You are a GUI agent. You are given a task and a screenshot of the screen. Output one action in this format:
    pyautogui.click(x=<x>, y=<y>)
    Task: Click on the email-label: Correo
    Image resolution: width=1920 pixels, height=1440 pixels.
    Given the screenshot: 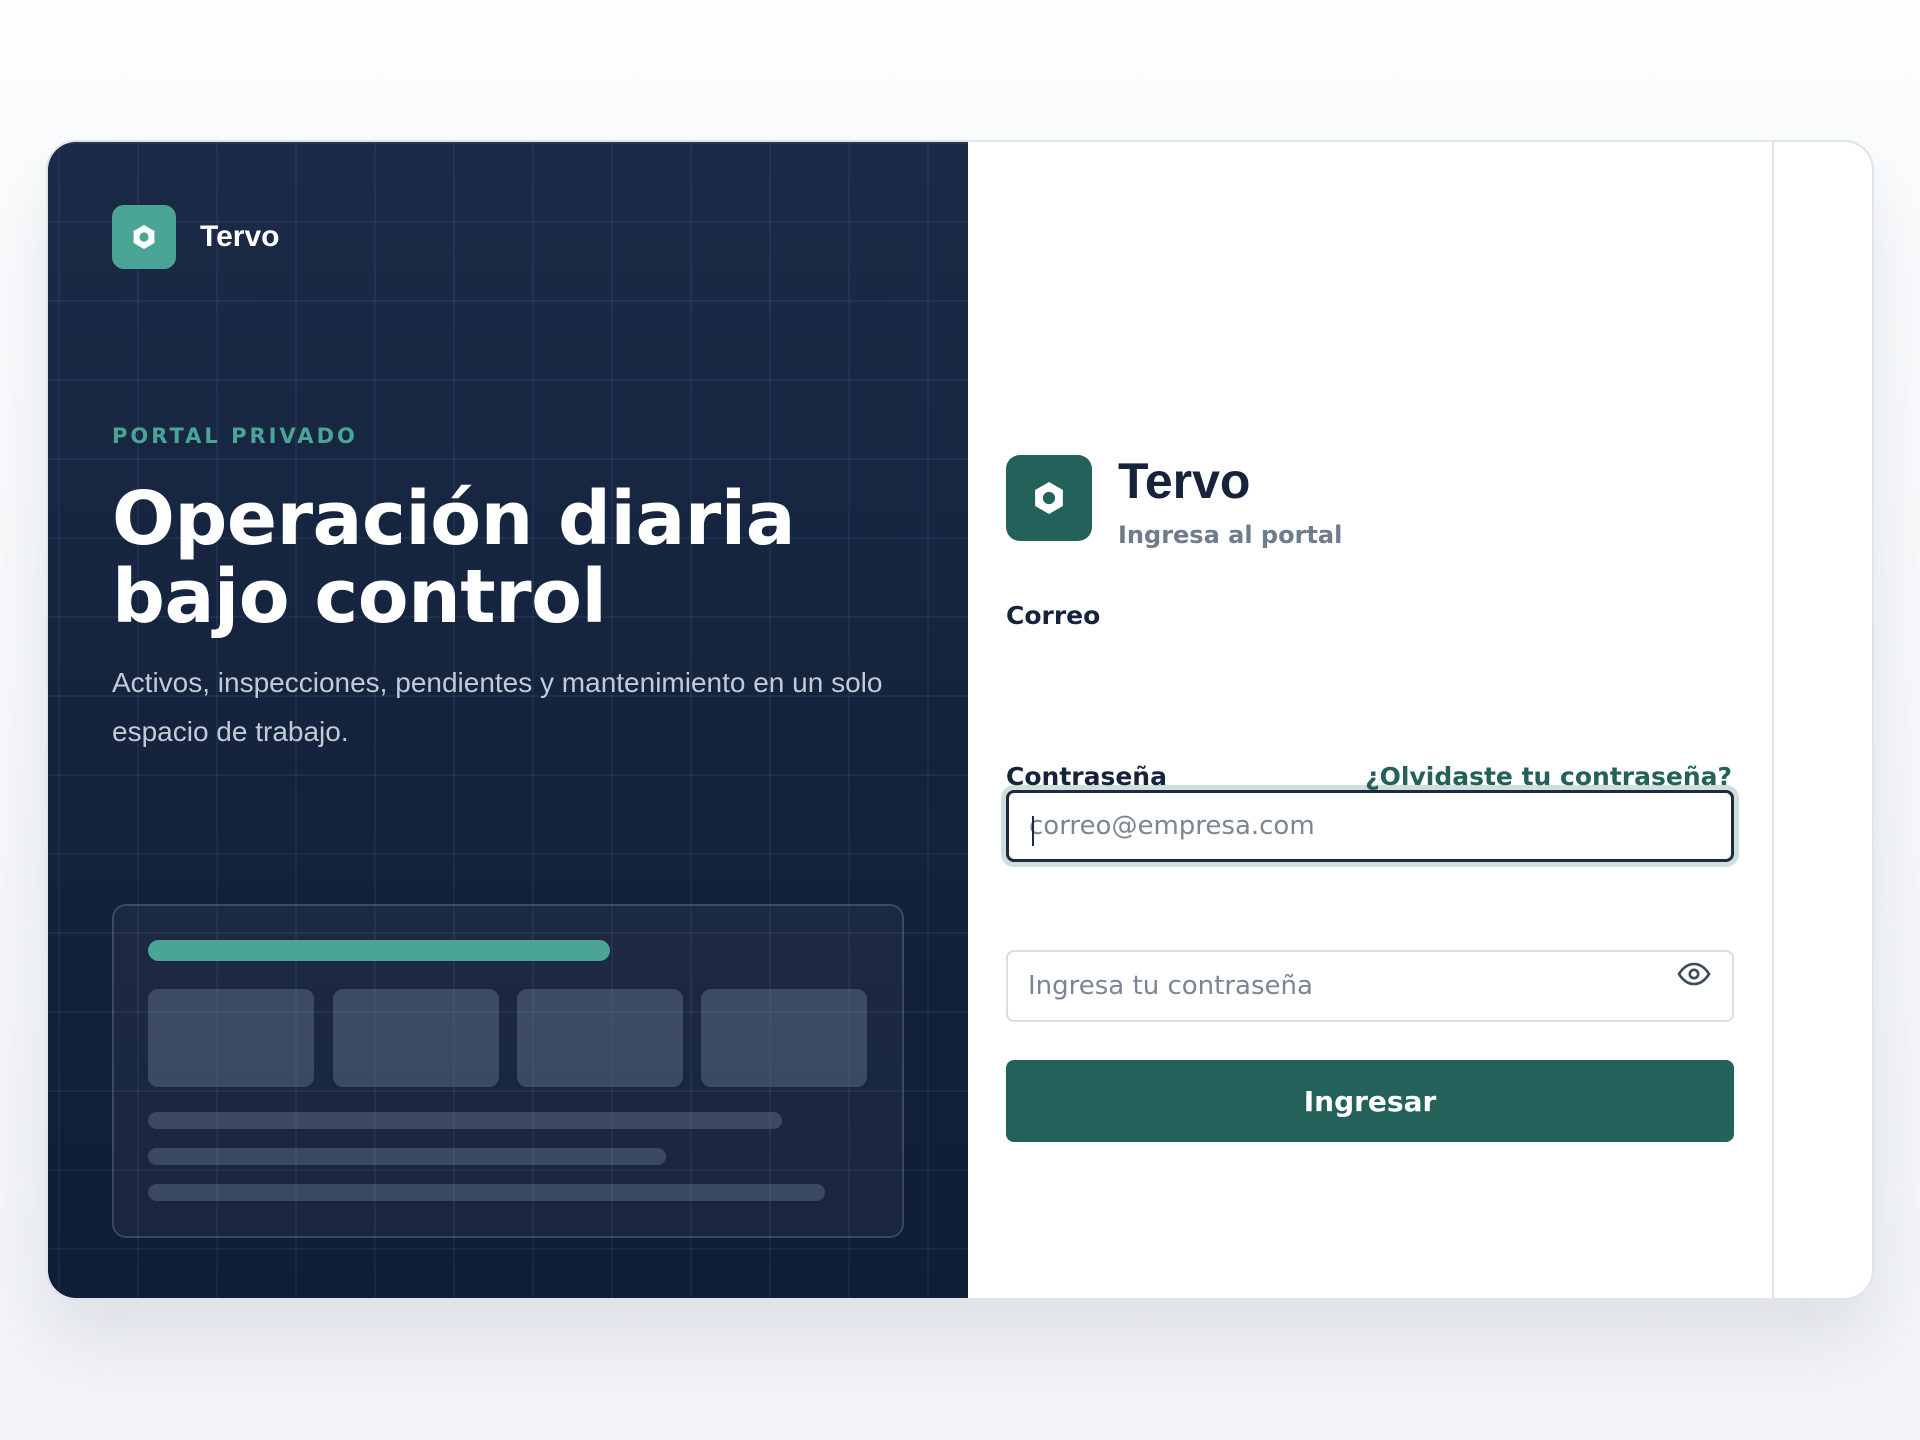 What is the action you would take?
    pyautogui.click(x=1053, y=615)
    